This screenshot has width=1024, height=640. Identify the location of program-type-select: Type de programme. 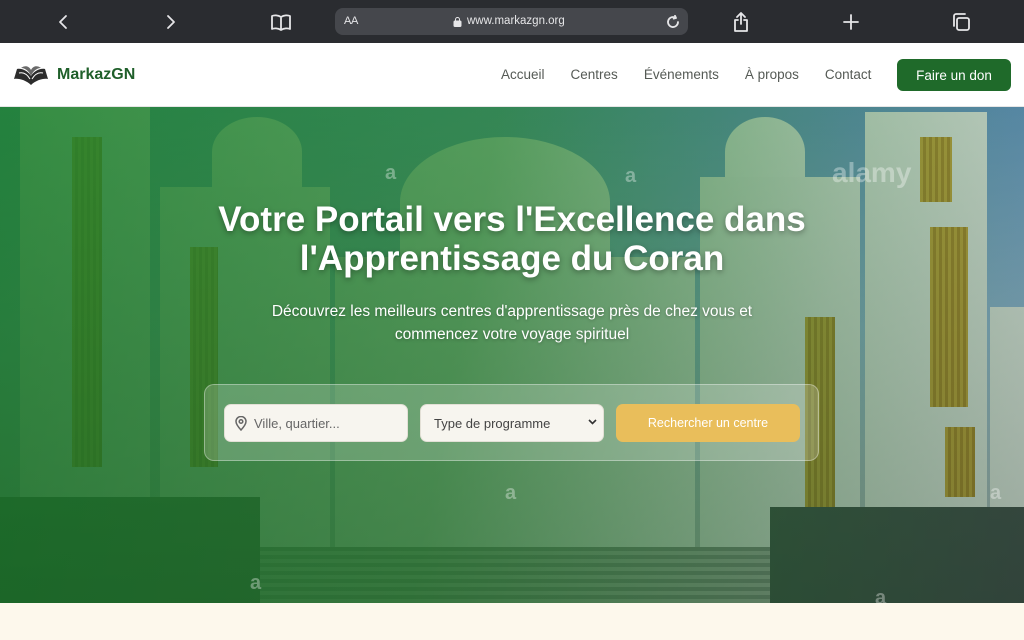
(512, 423).